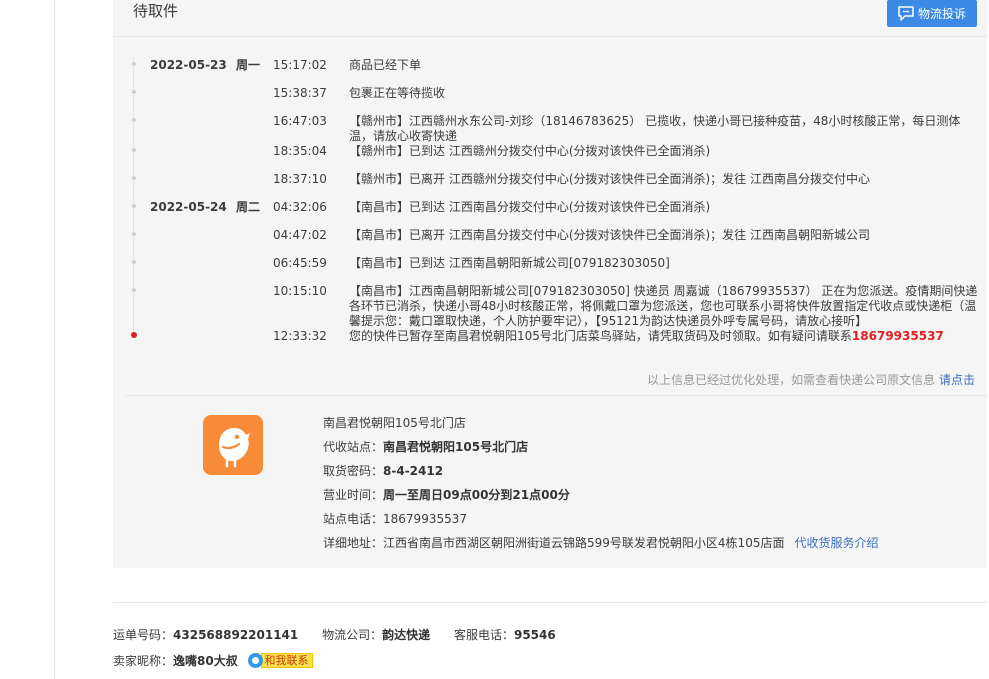  What do you see at coordinates (550, 36) in the screenshot?
I see `panel-divider` at bounding box center [550, 36].